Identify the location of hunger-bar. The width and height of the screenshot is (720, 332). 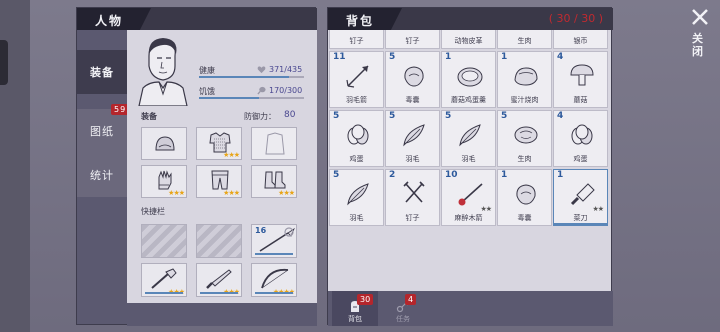
(251, 98).